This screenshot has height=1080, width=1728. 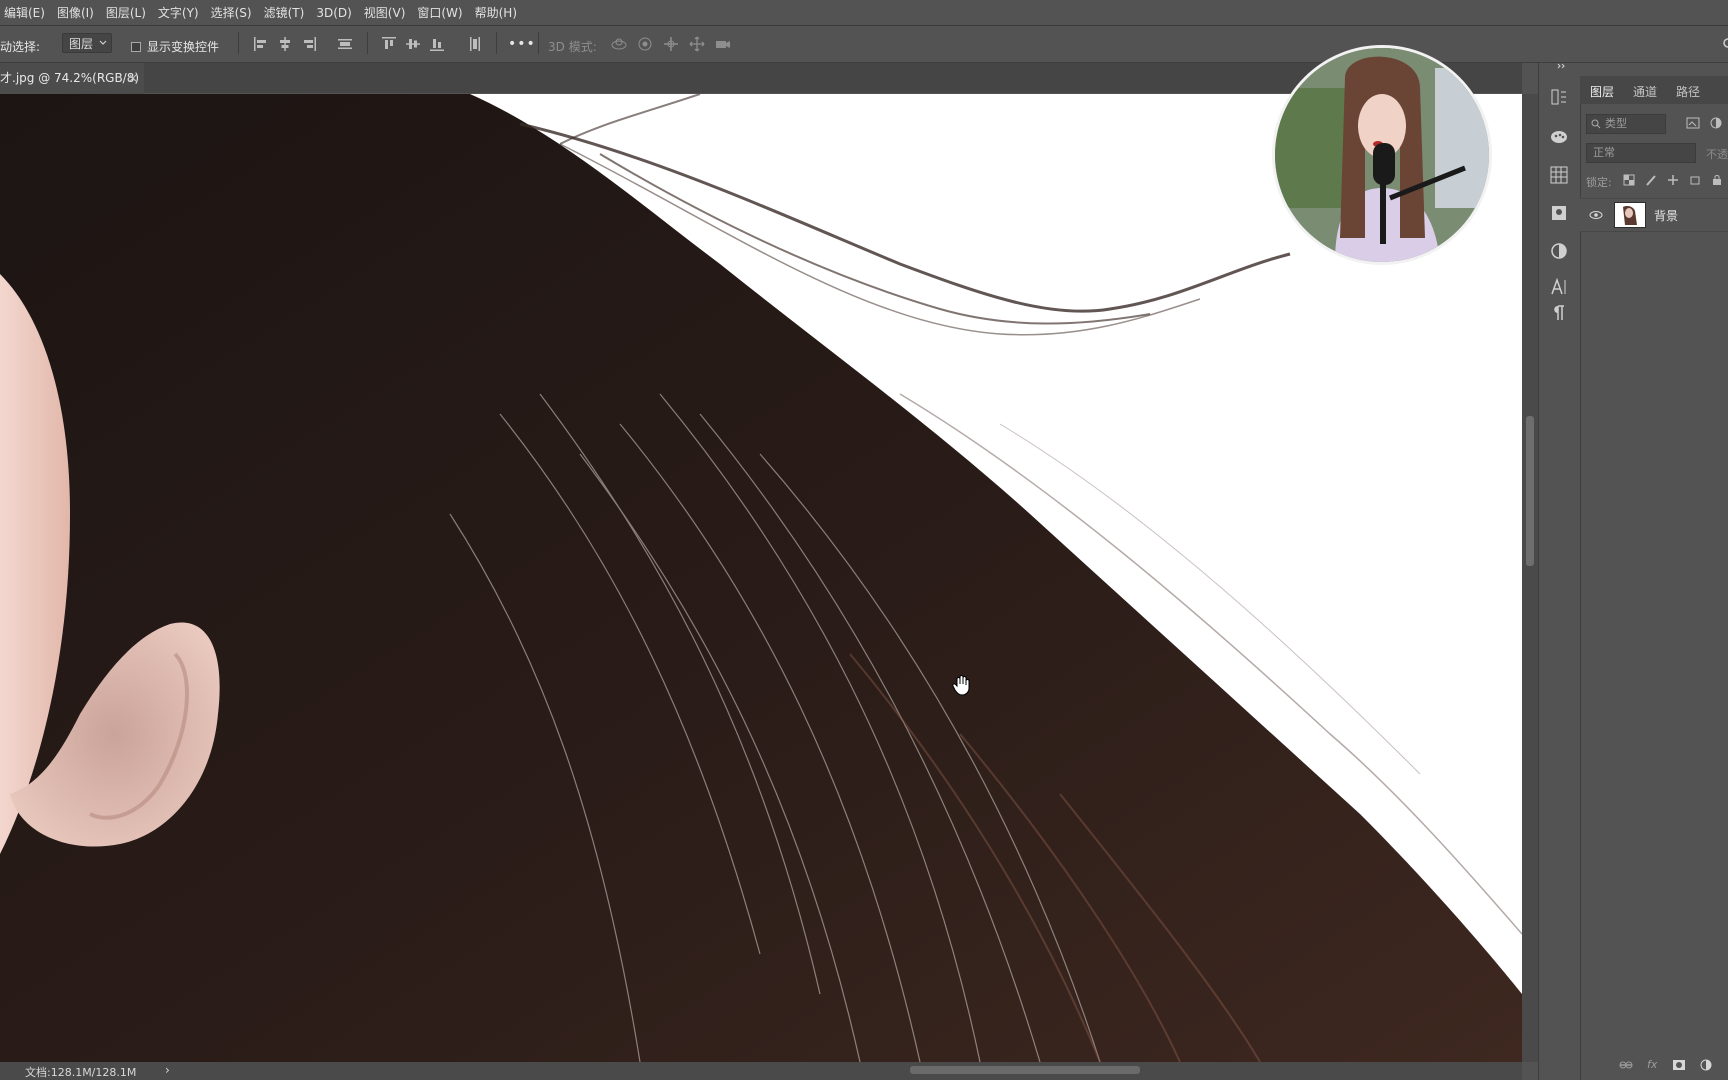 What do you see at coordinates (961, 685) in the screenshot?
I see `hand-tool-cursor-icon` at bounding box center [961, 685].